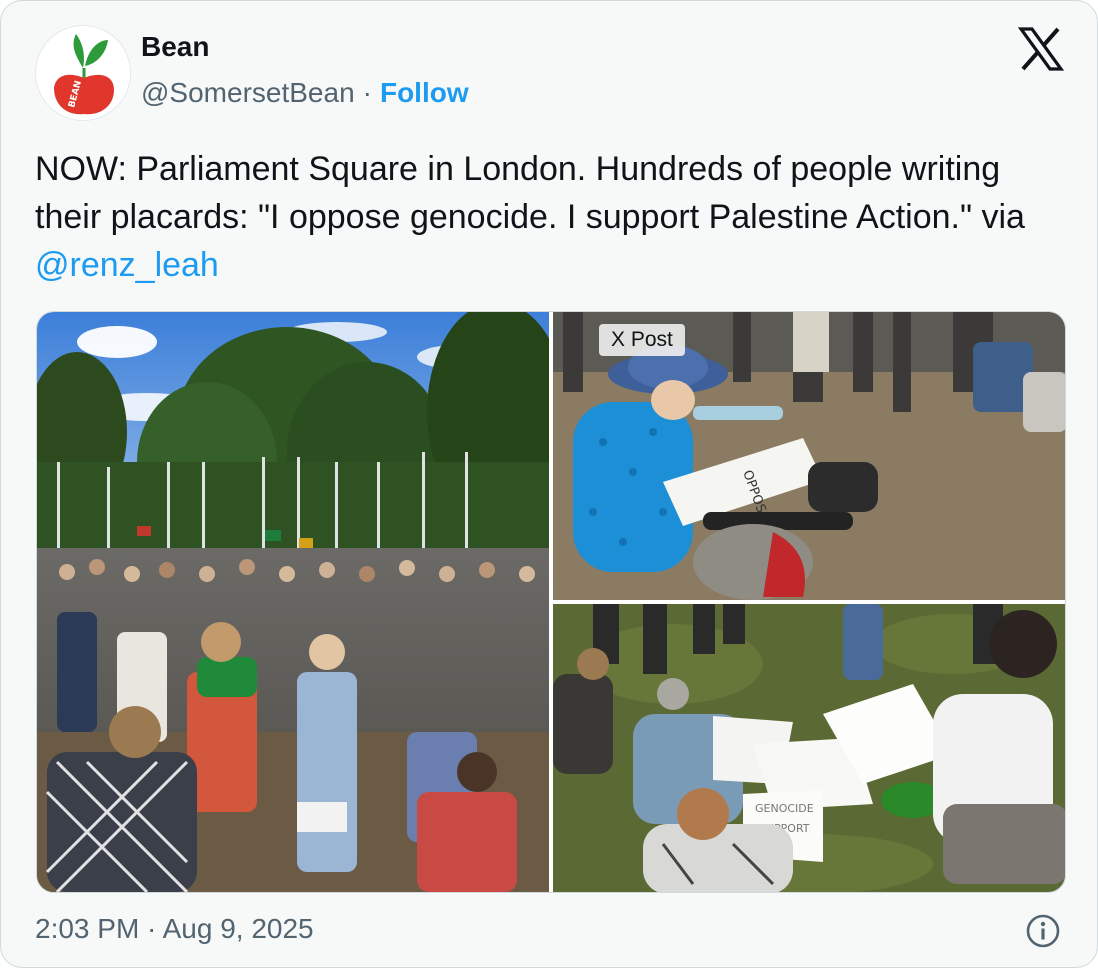  What do you see at coordinates (1043, 931) in the screenshot?
I see `info-icon` at bounding box center [1043, 931].